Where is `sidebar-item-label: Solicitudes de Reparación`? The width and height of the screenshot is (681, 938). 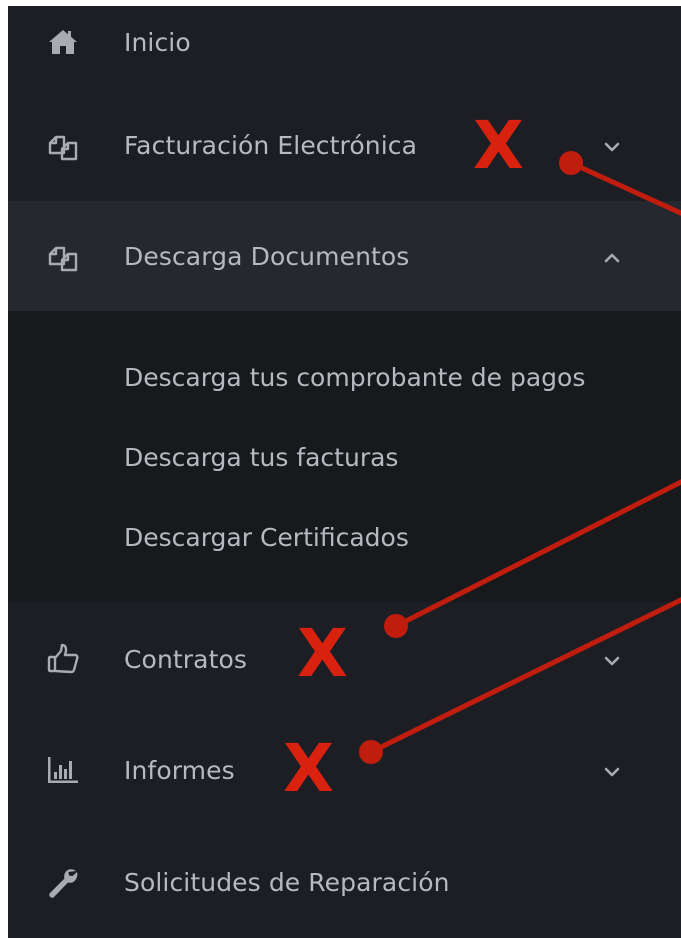 sidebar-item-label: Solicitudes de Reparación is located at coordinates (287, 882).